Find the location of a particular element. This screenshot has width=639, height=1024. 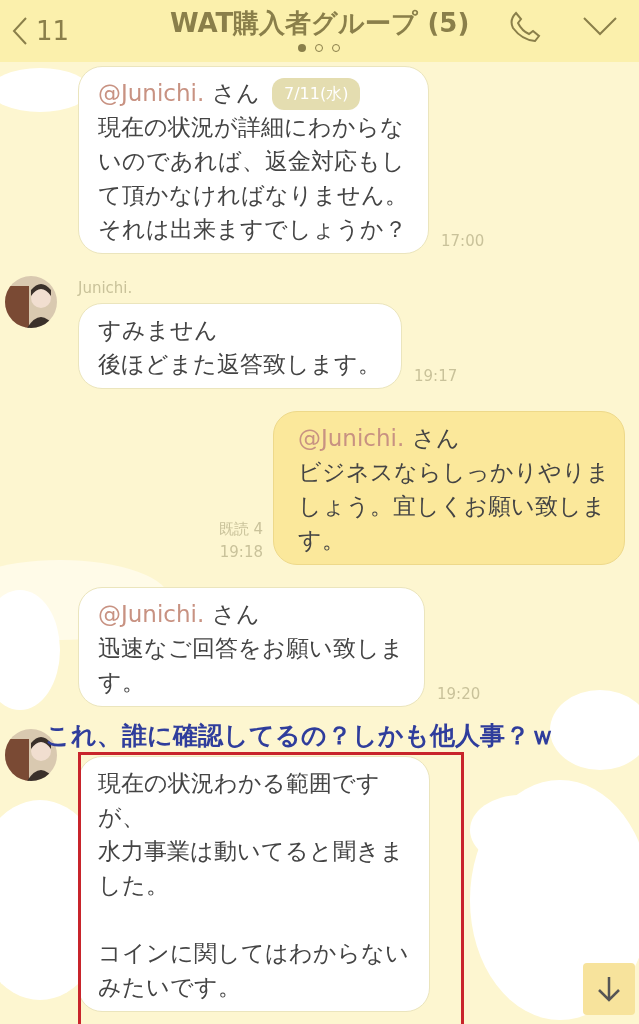

message-text: すみません 後ほどまた返答致します。 is located at coordinates (239, 347).